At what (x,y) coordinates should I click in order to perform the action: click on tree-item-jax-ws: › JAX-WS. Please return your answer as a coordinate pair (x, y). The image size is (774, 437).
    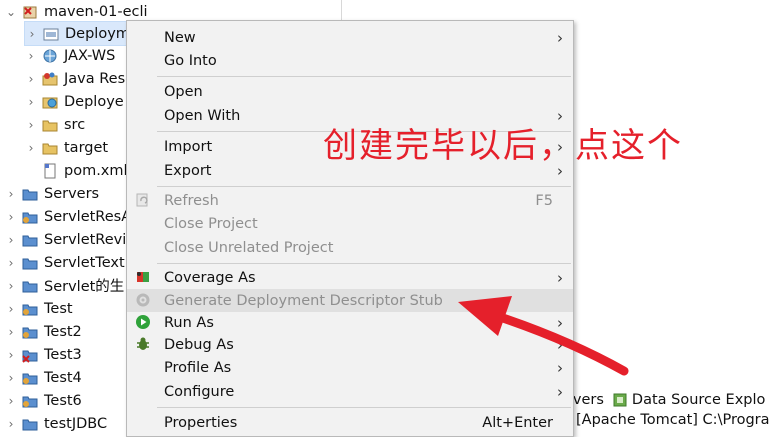
    Looking at the image, I should click on (70, 55).